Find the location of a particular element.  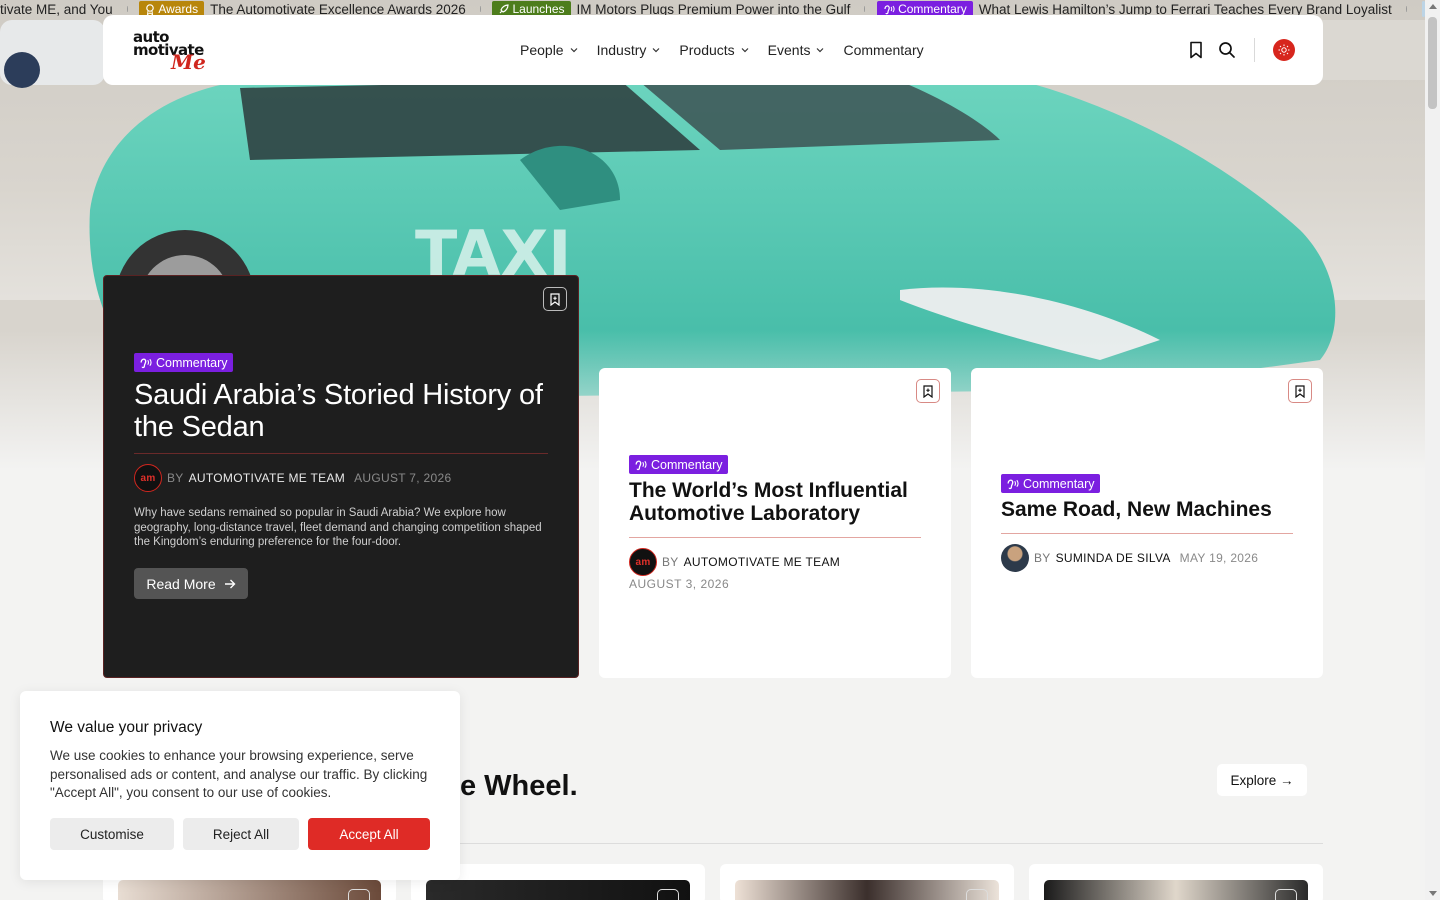

publish-date: August 7, 2026 is located at coordinates (403, 478).